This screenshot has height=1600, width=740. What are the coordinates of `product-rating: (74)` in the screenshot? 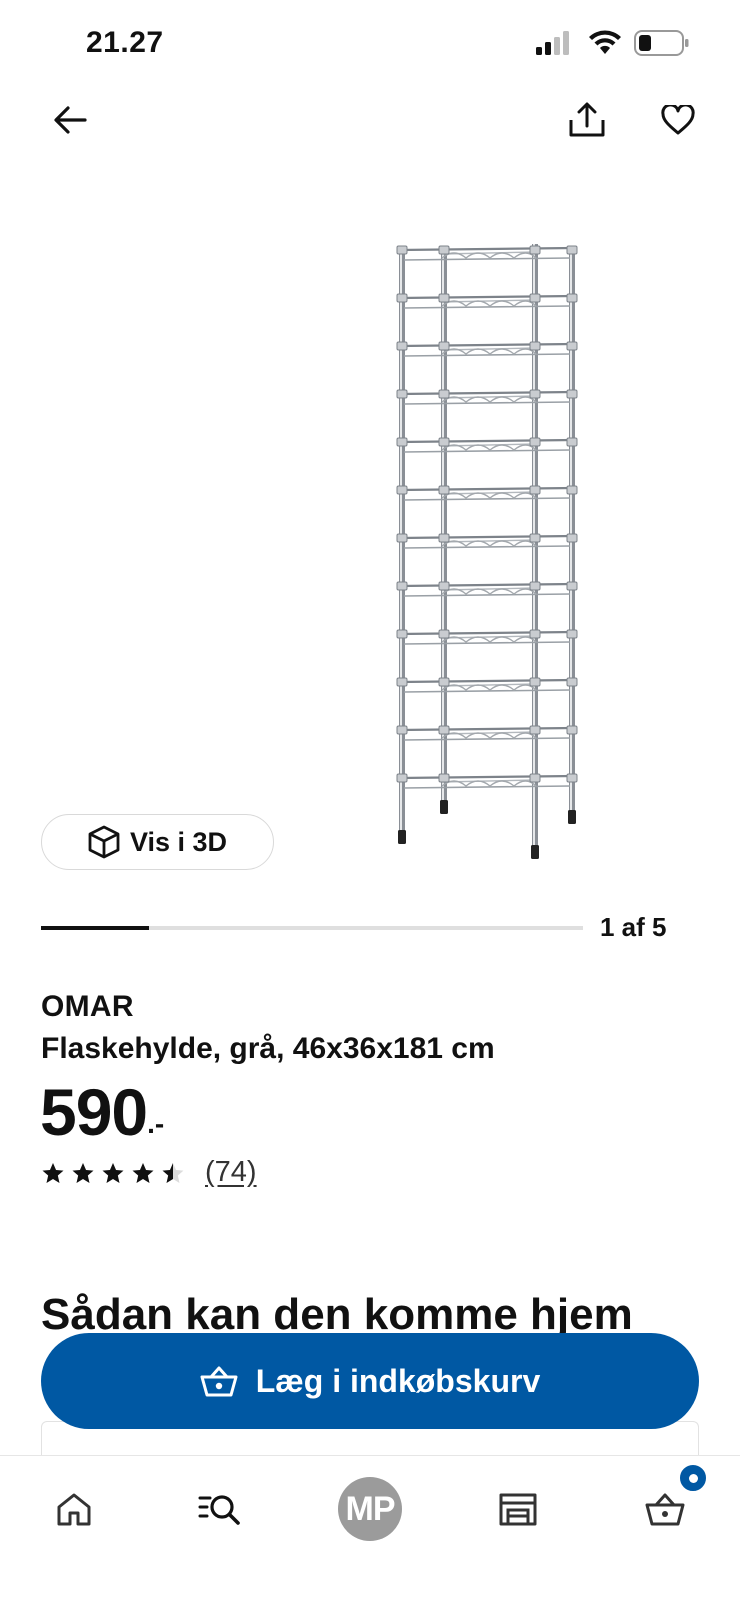 It's located at (149, 1172).